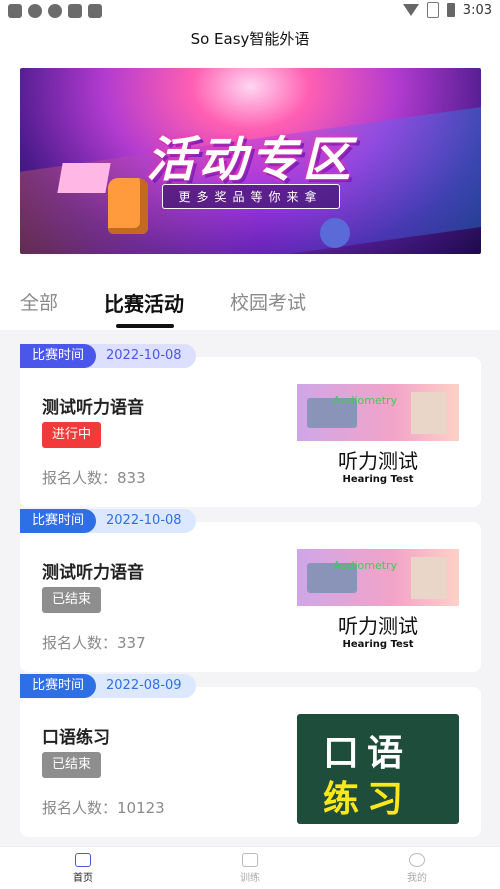 This screenshot has width=500, height=889. Describe the element at coordinates (250, 39) in the screenshot. I see `app-title: So Easy智能外语` at that location.